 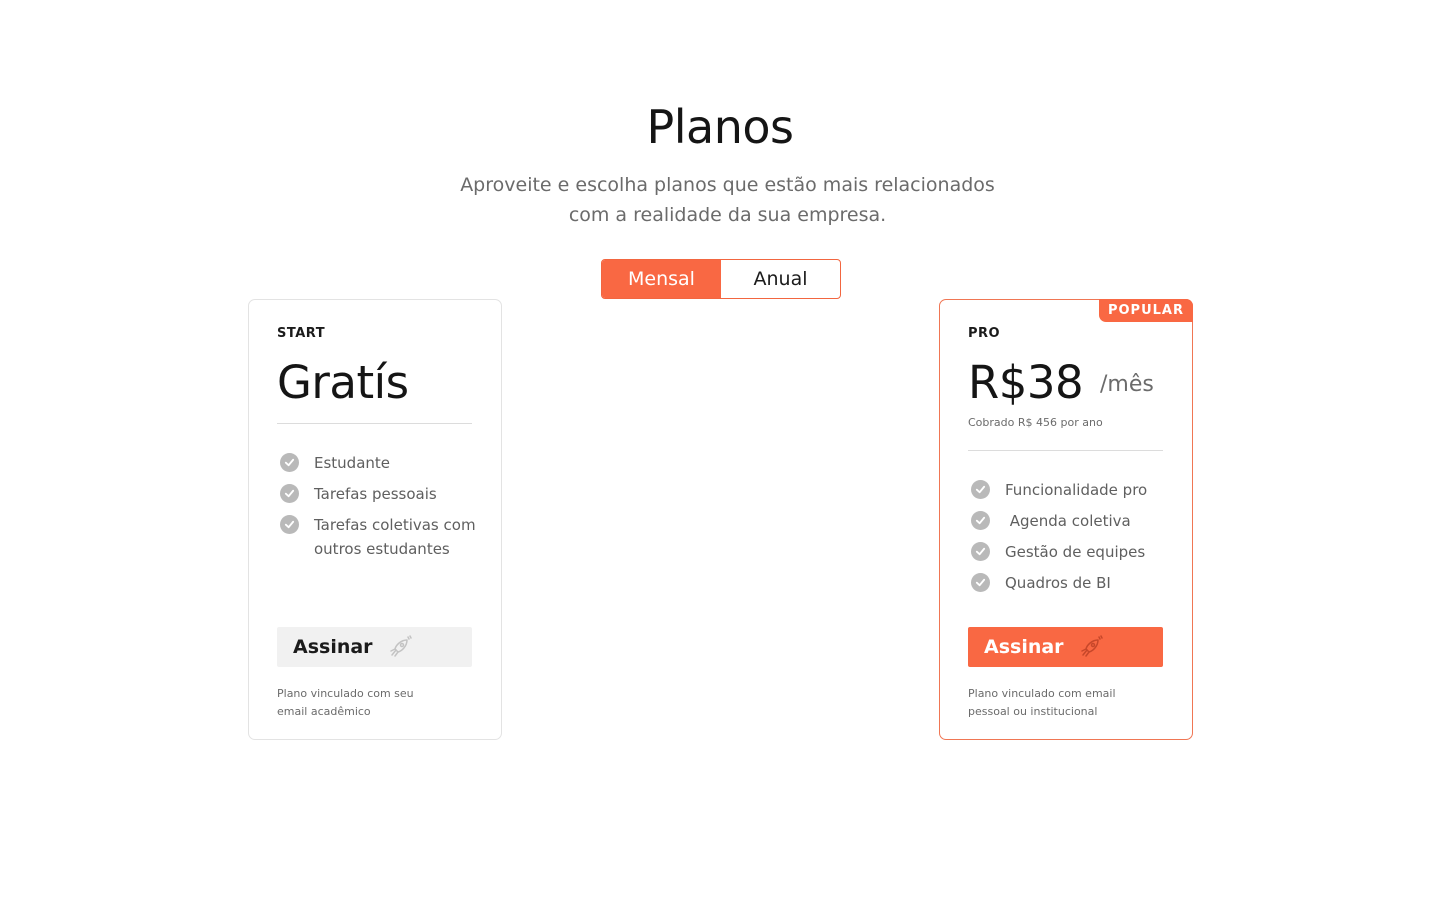 What do you see at coordinates (1127, 384) in the screenshot?
I see `plan-period: /mês` at bounding box center [1127, 384].